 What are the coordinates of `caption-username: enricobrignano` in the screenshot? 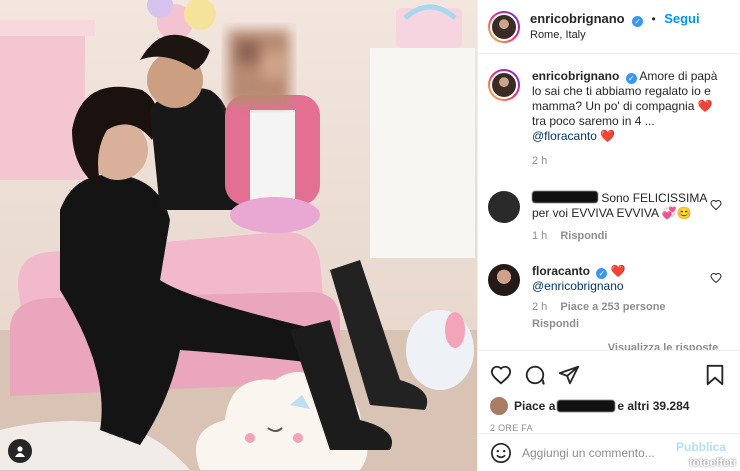 It's located at (575, 76).